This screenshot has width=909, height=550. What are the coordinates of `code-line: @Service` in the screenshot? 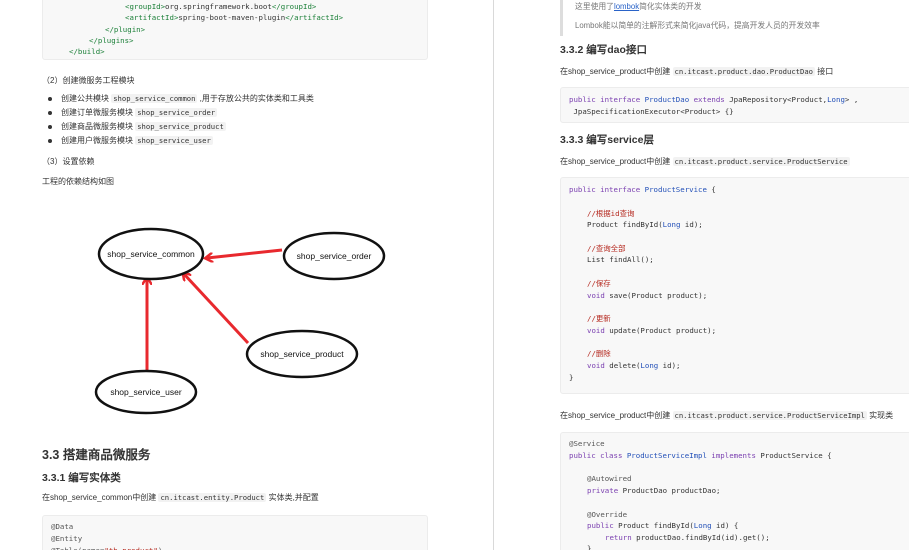 It's located at (587, 443).